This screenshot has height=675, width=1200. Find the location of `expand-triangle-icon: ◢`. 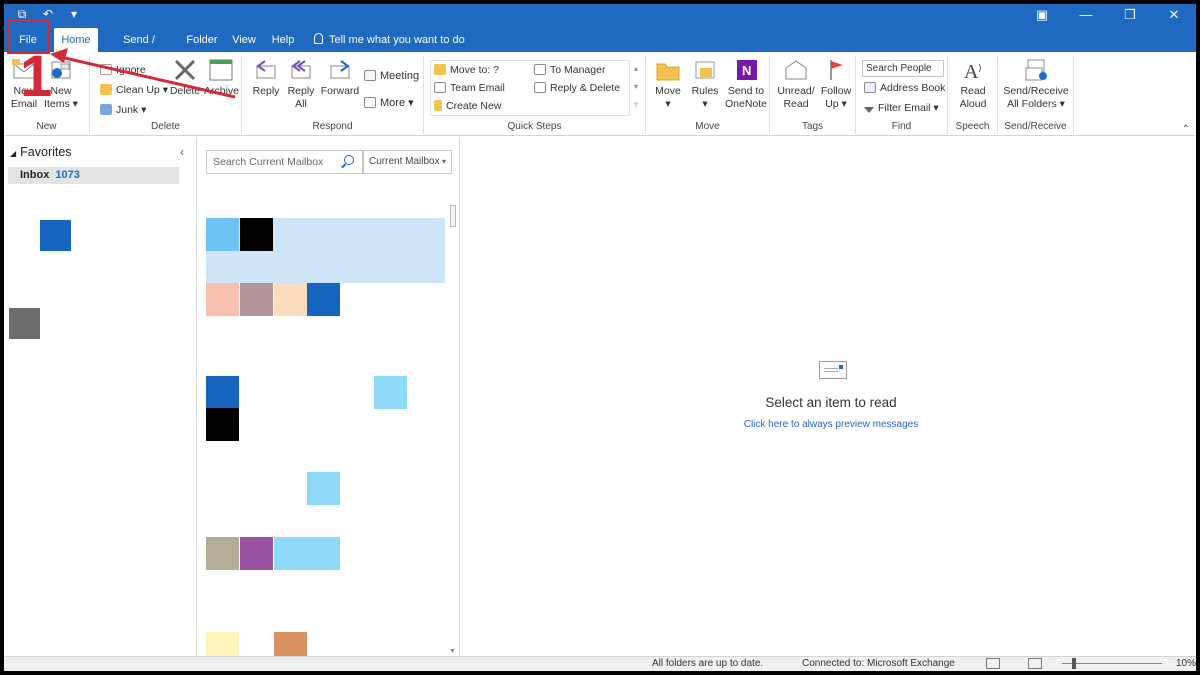

expand-triangle-icon: ◢ is located at coordinates (13, 153).